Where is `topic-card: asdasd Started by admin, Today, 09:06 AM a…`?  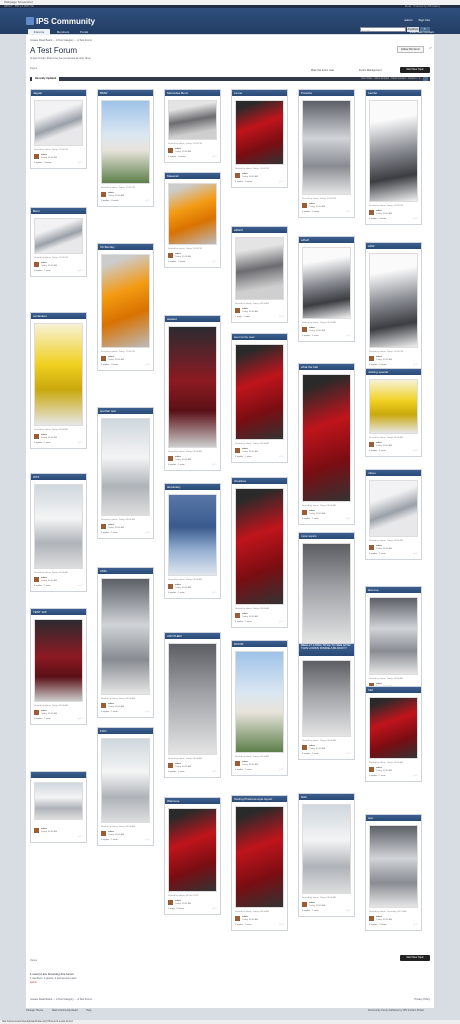
topic-card: asdasd Started by admin, Today, 09:06 AM a… is located at coordinates (192, 393).